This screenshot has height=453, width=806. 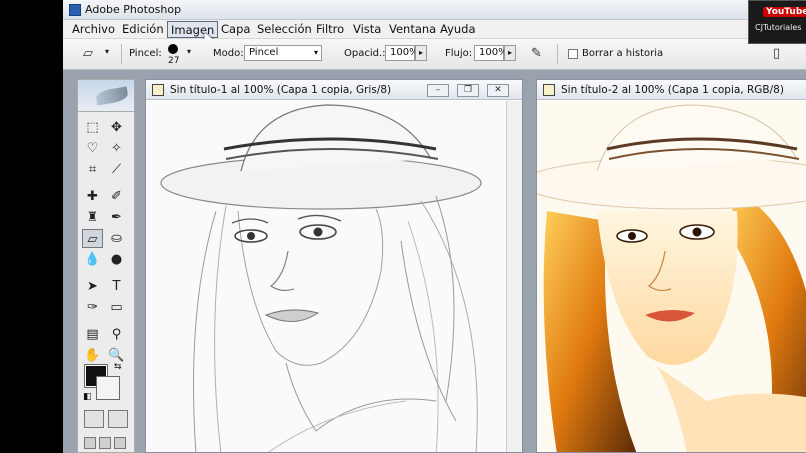 What do you see at coordinates (118, 419) in the screenshot?
I see `quick-mask-button` at bounding box center [118, 419].